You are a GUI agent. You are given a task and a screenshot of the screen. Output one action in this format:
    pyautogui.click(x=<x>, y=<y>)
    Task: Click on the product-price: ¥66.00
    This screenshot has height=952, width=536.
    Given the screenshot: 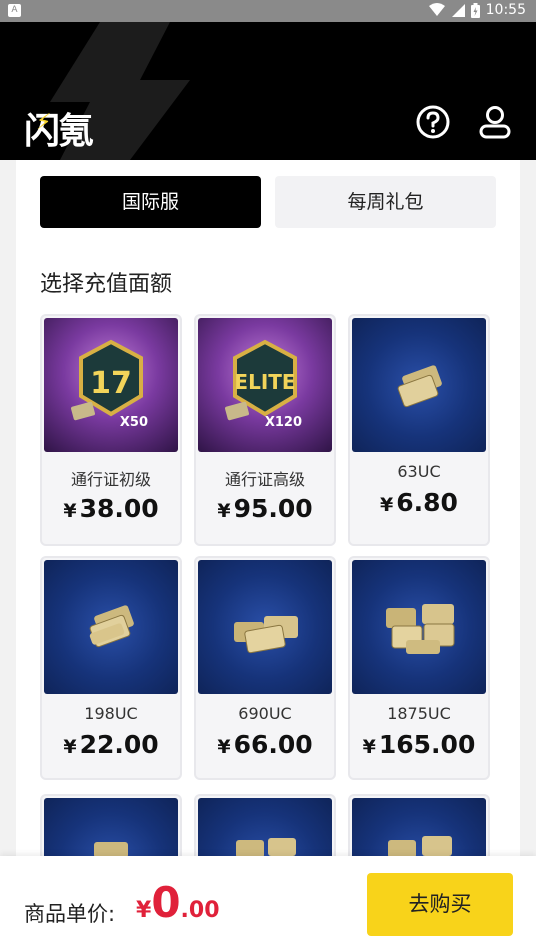 What is the action you would take?
    pyautogui.click(x=265, y=744)
    